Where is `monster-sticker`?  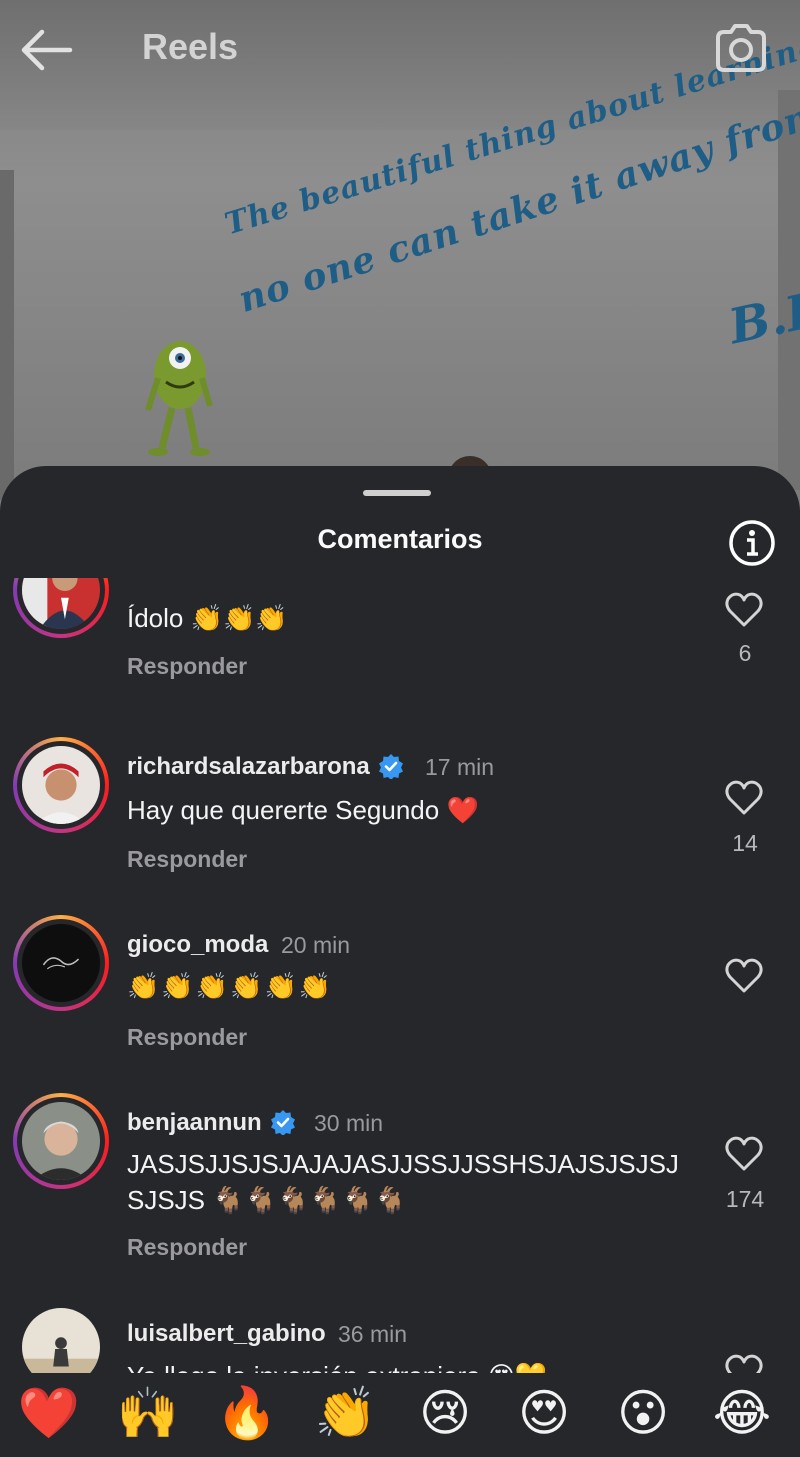 monster-sticker is located at coordinates (179, 398).